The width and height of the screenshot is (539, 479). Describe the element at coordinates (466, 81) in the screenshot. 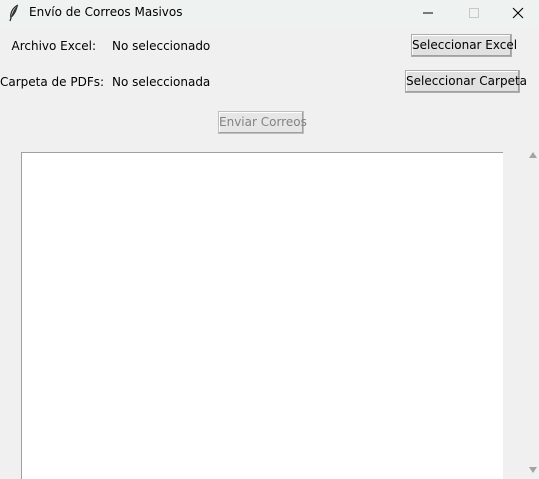

I see `select-folder-button: Seleccionar Carpeta` at that location.